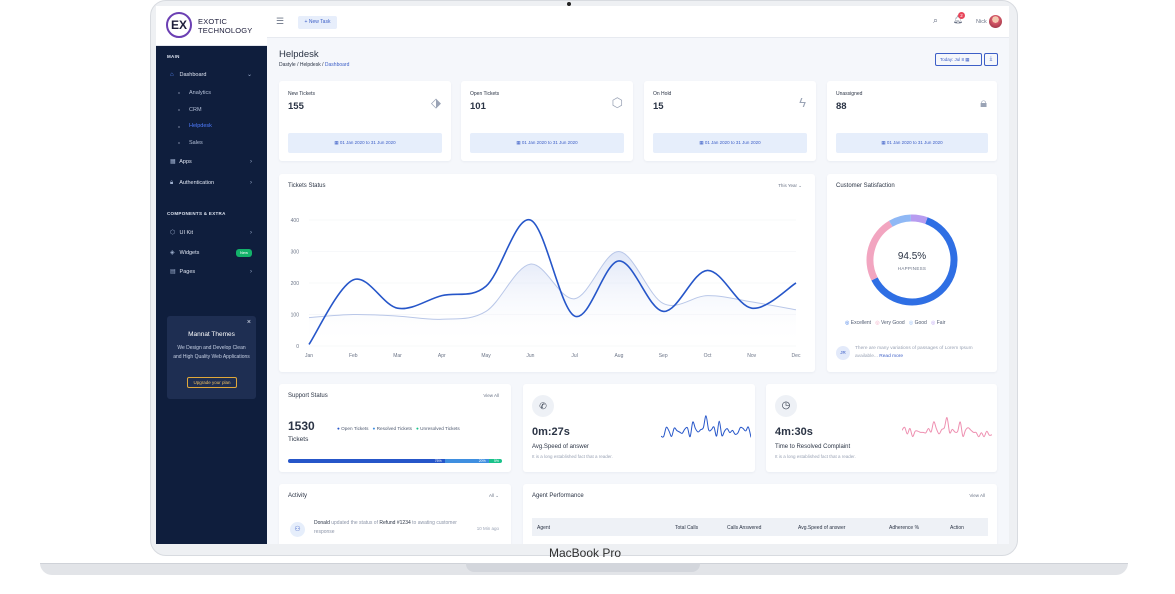 Image resolution: width=1175 pixels, height=594 pixels. Describe the element at coordinates (551, 432) in the screenshot. I see `avg-speed-value: 0m:27s` at that location.